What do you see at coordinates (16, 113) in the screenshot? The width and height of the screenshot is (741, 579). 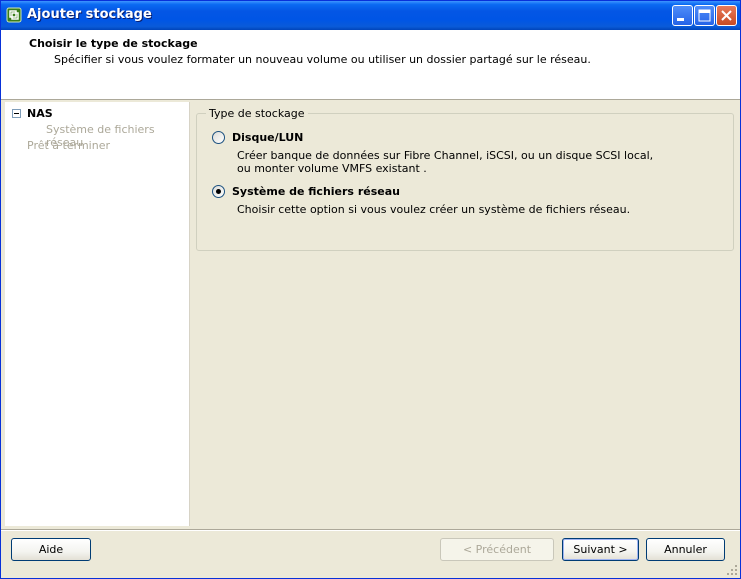 I see `collapse-icon` at bounding box center [16, 113].